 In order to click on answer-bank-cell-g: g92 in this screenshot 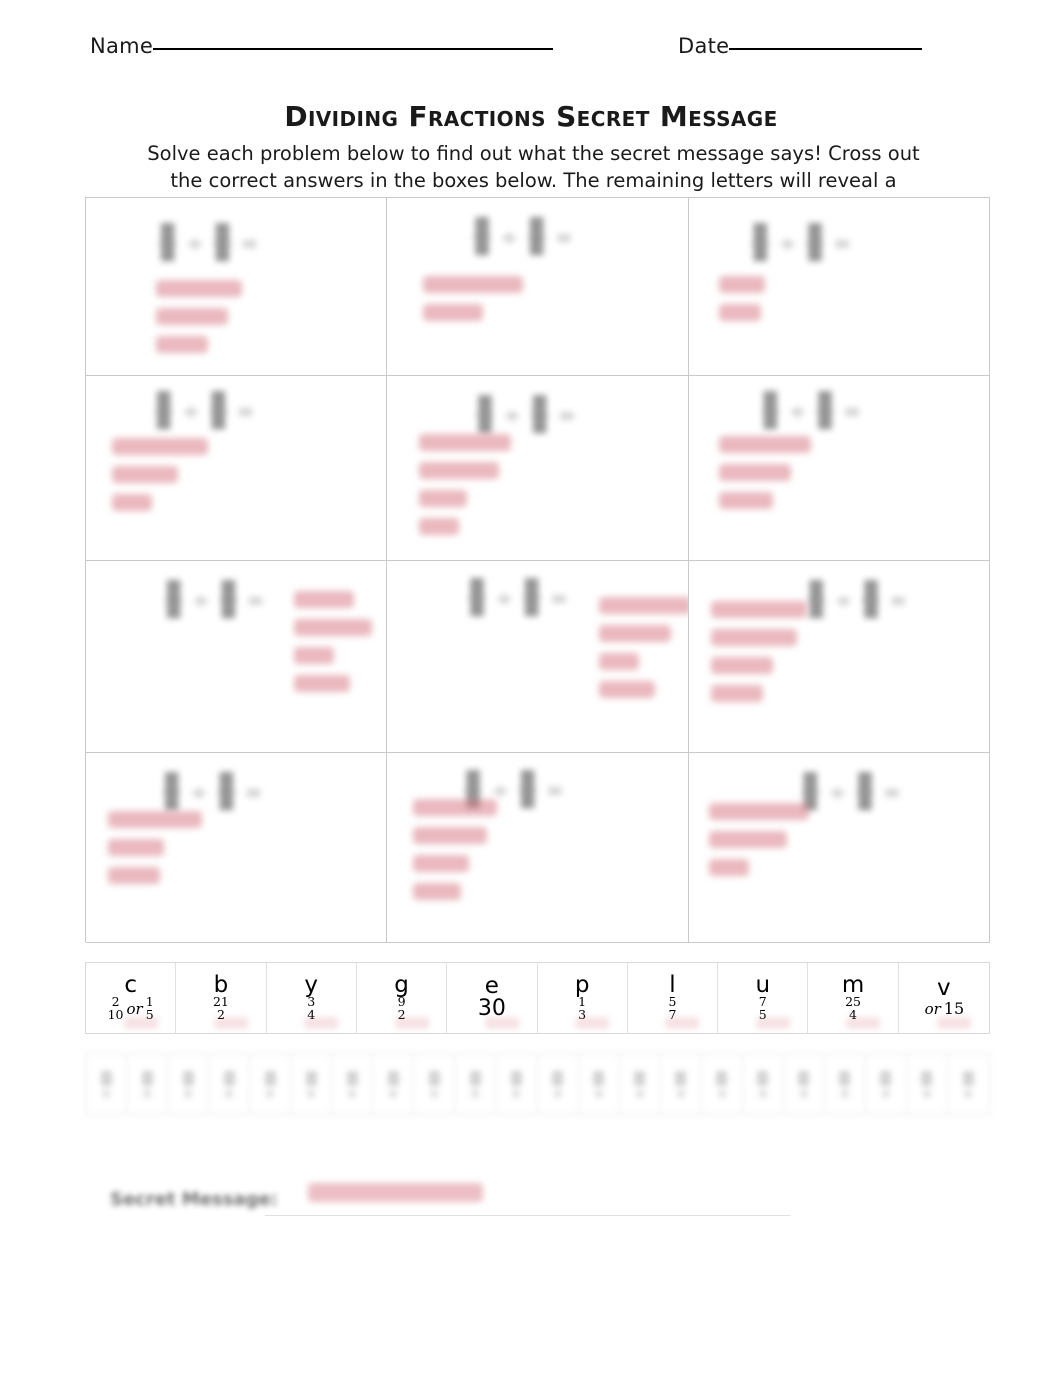, I will do `click(402, 998)`.